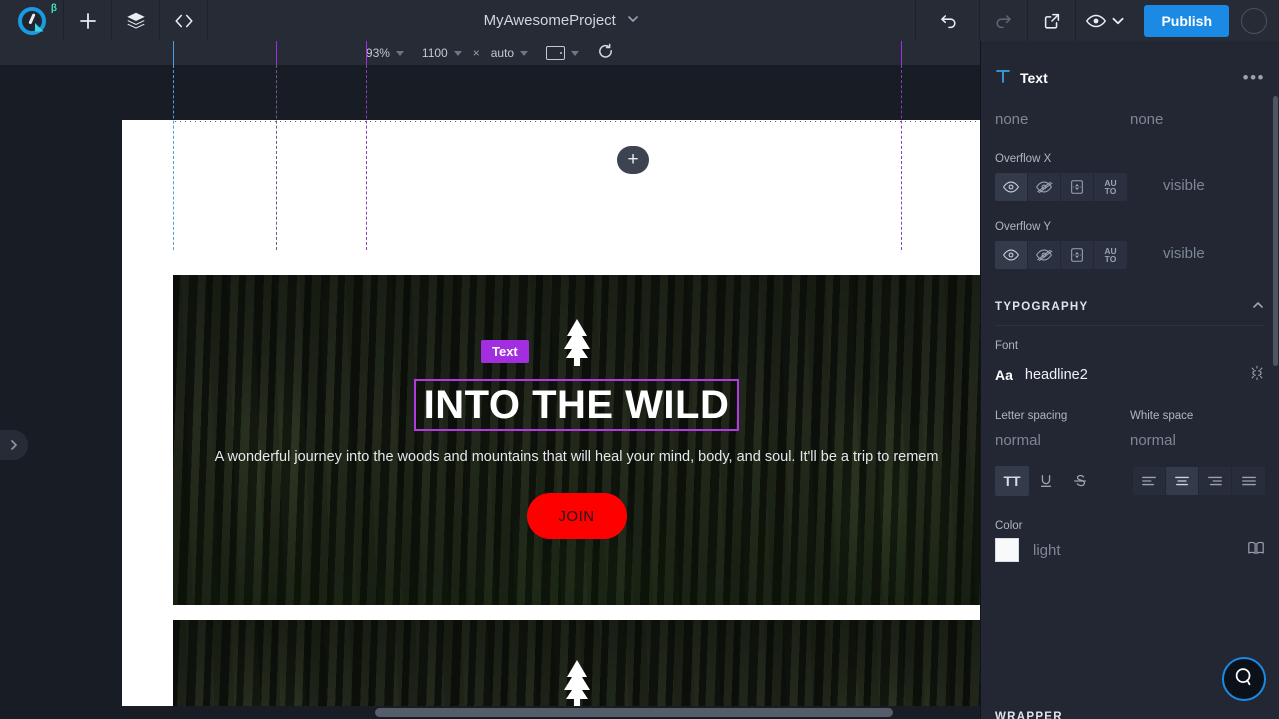  Describe the element at coordinates (1080, 481) in the screenshot. I see `strikethrough-icon` at that location.